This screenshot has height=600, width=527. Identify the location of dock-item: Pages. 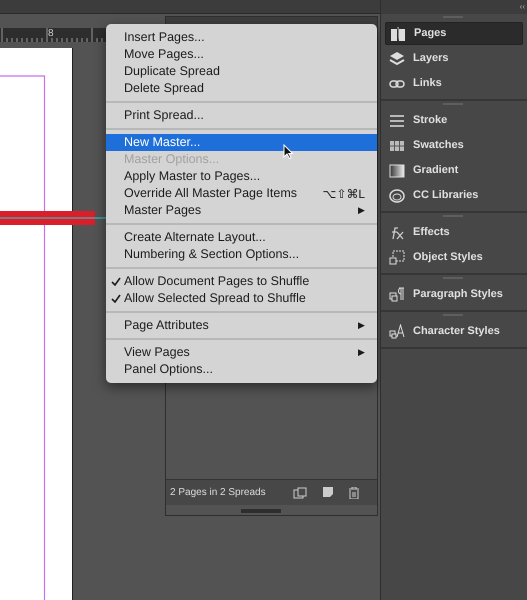
(454, 33).